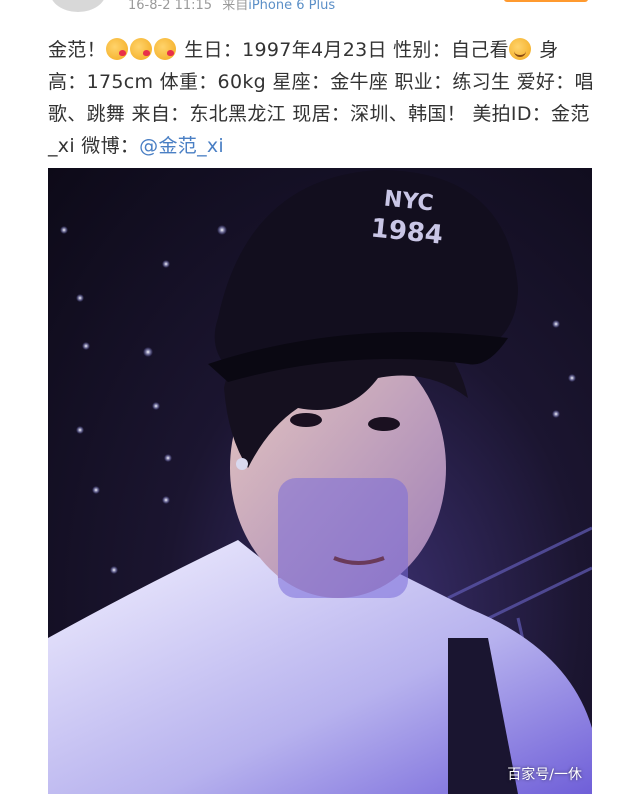 The width and height of the screenshot is (640, 794). I want to click on blush-emoji-icon, so click(519, 49).